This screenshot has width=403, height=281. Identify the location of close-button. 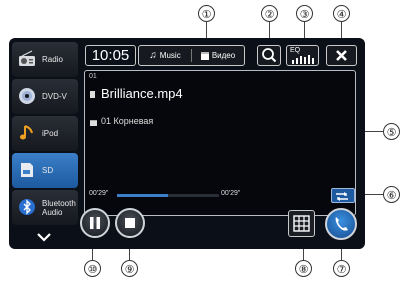
(341, 55).